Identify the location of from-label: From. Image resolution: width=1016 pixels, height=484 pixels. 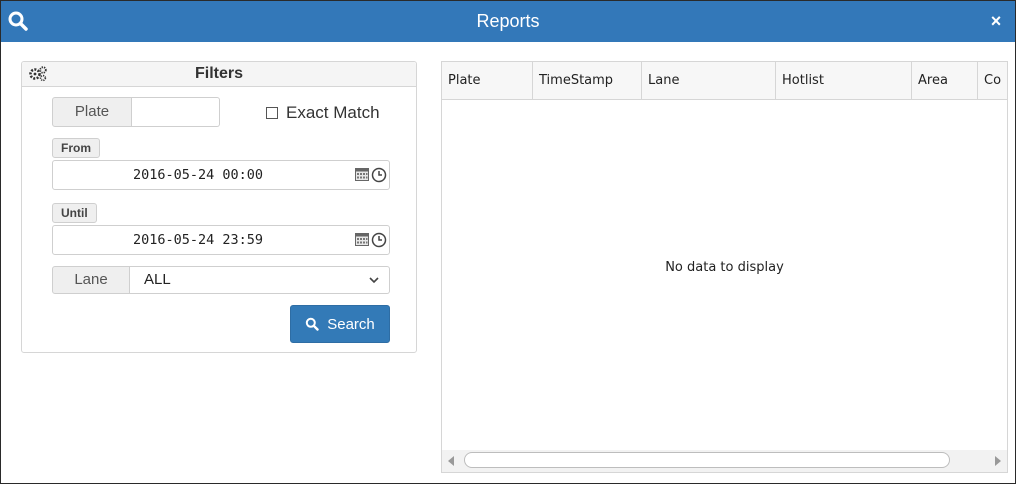
(76, 148).